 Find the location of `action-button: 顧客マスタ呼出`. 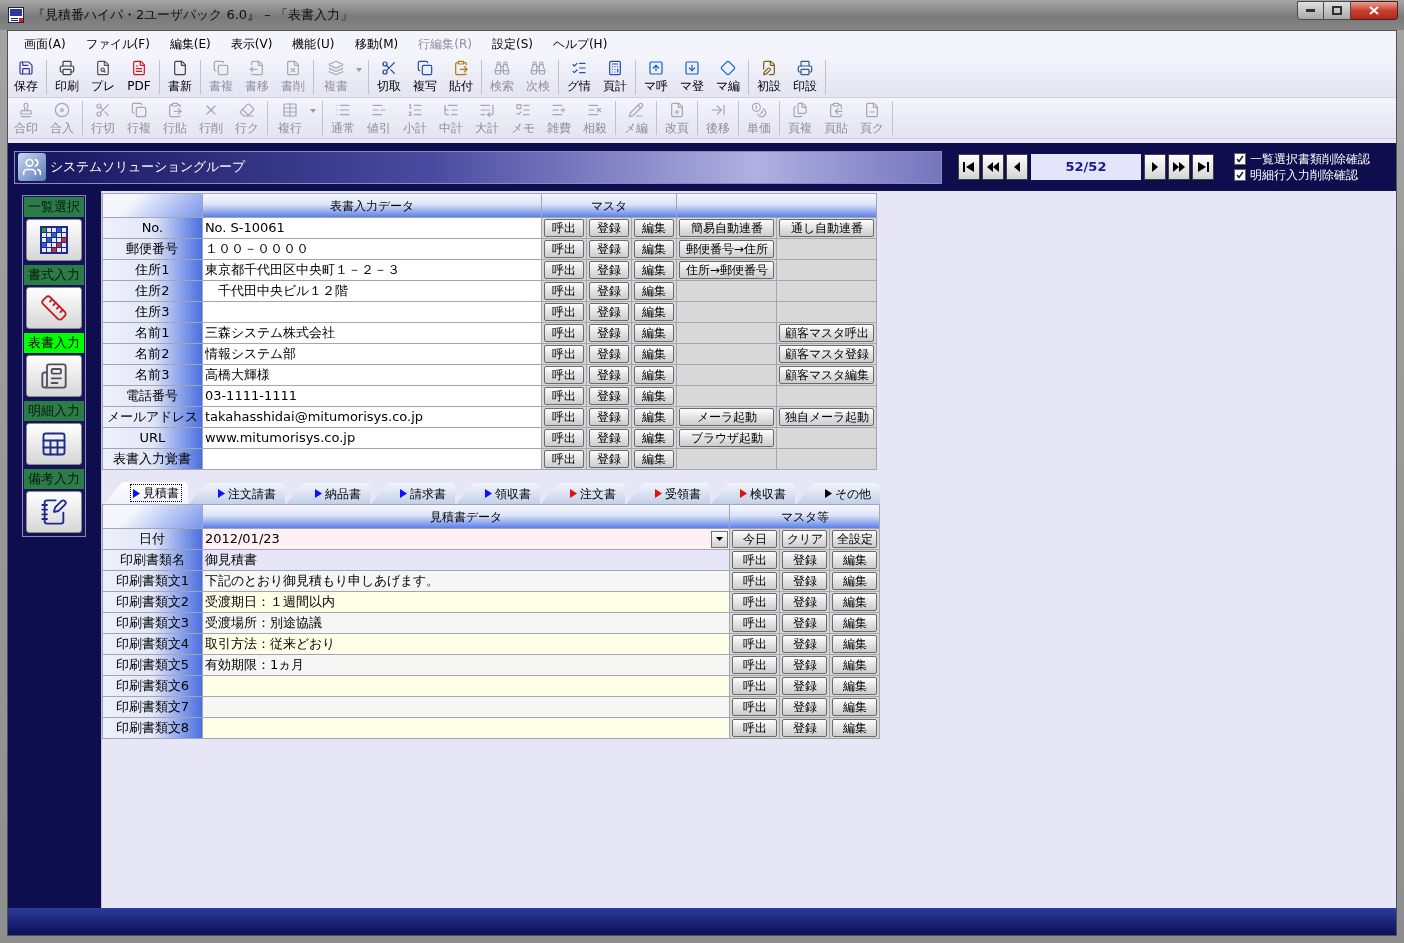

action-button: 顧客マスタ呼出 is located at coordinates (827, 333).